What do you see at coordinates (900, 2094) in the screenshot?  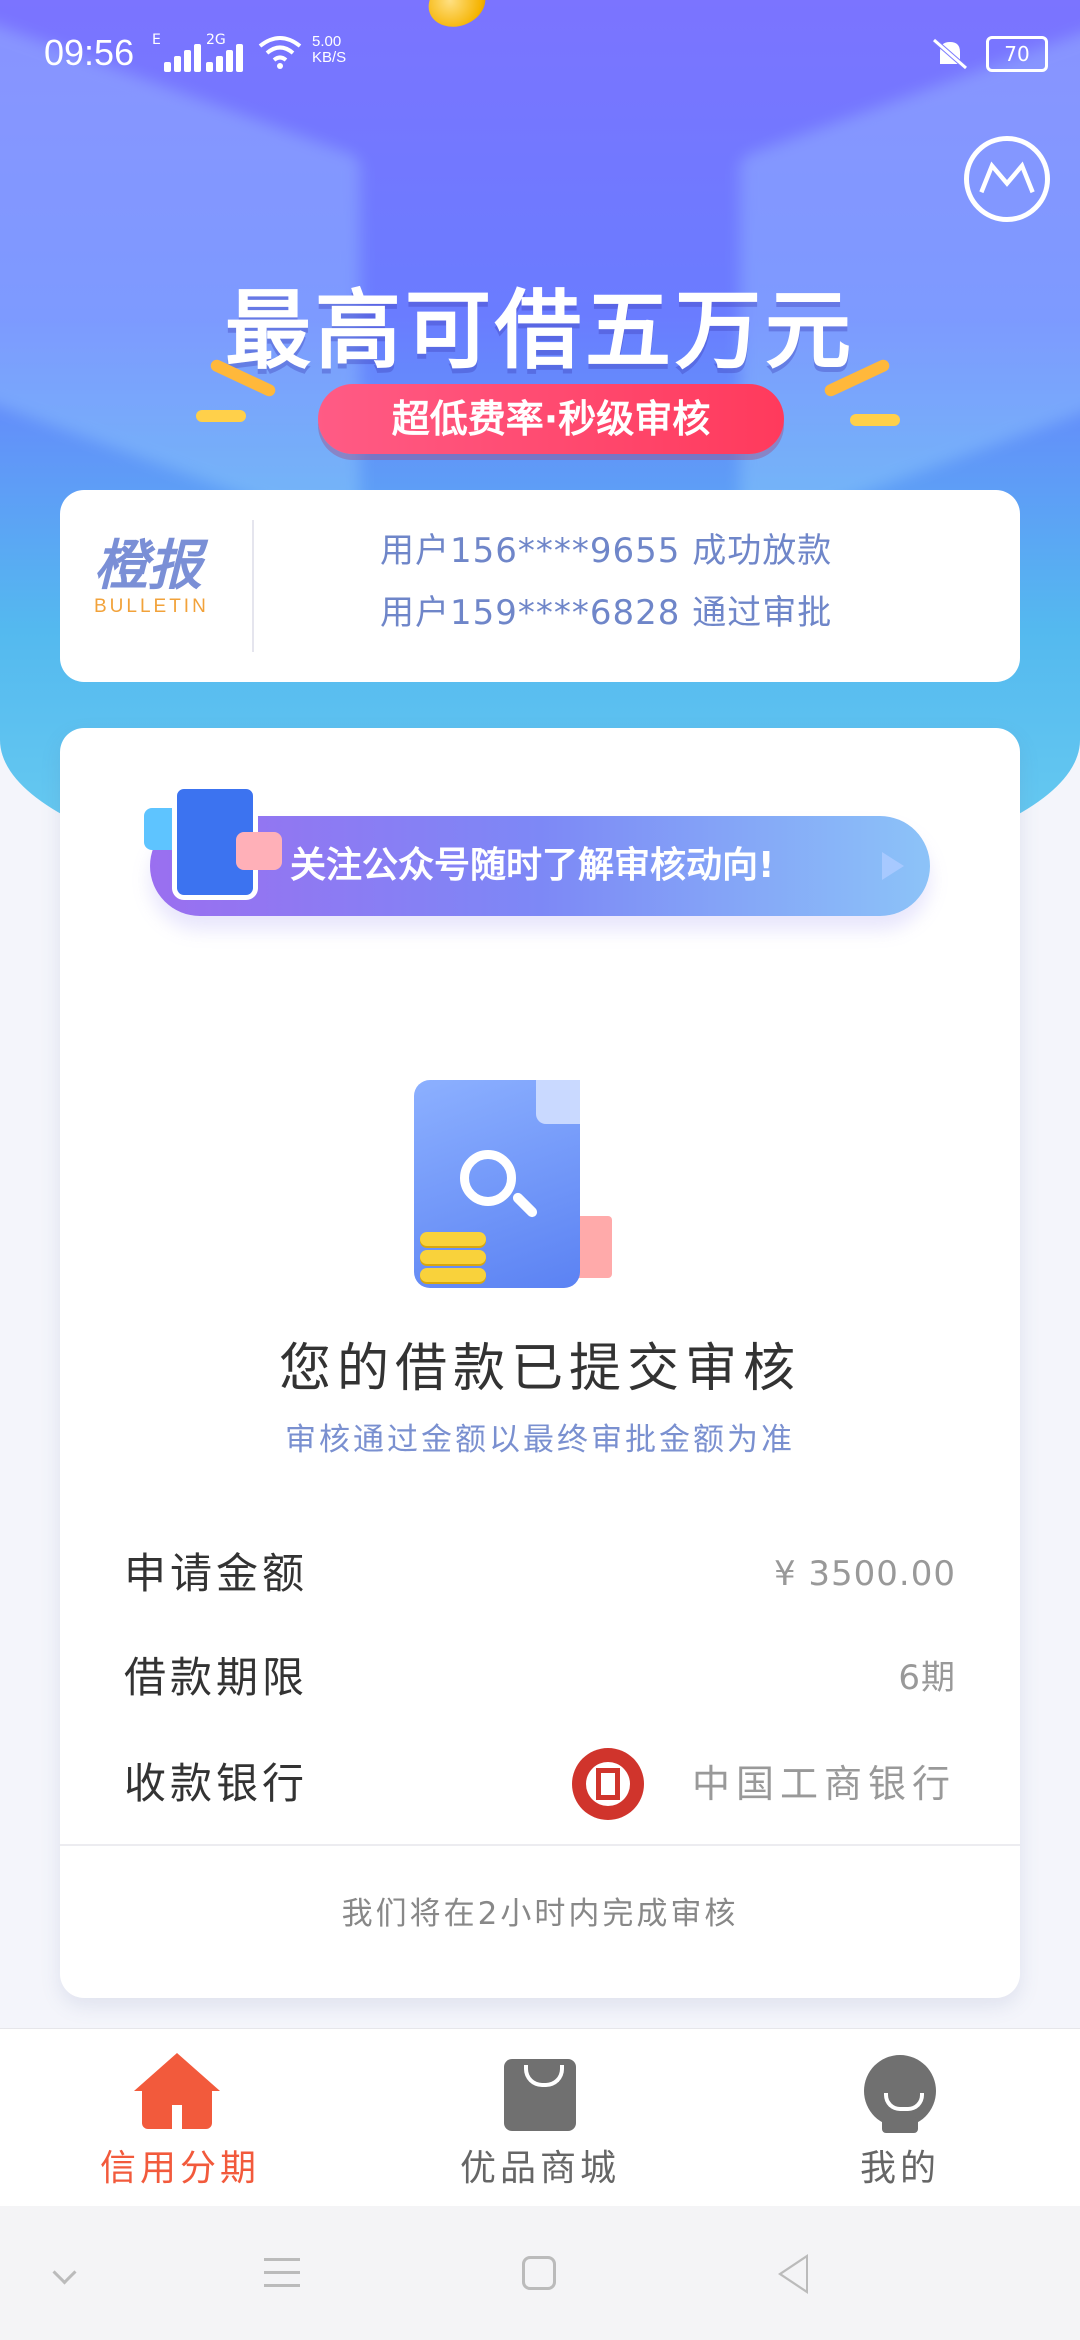 I see `profile-icon` at bounding box center [900, 2094].